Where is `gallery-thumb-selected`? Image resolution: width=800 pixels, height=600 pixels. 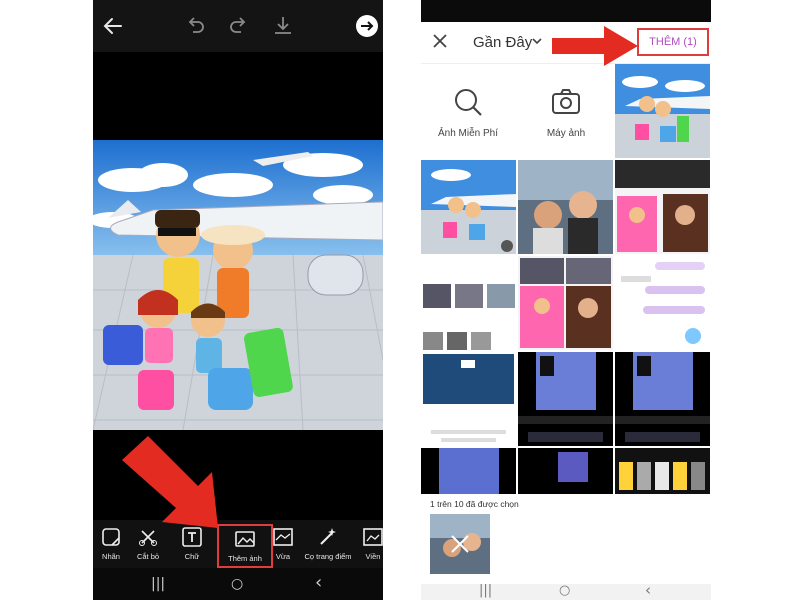 gallery-thumb-selected is located at coordinates (662, 111).